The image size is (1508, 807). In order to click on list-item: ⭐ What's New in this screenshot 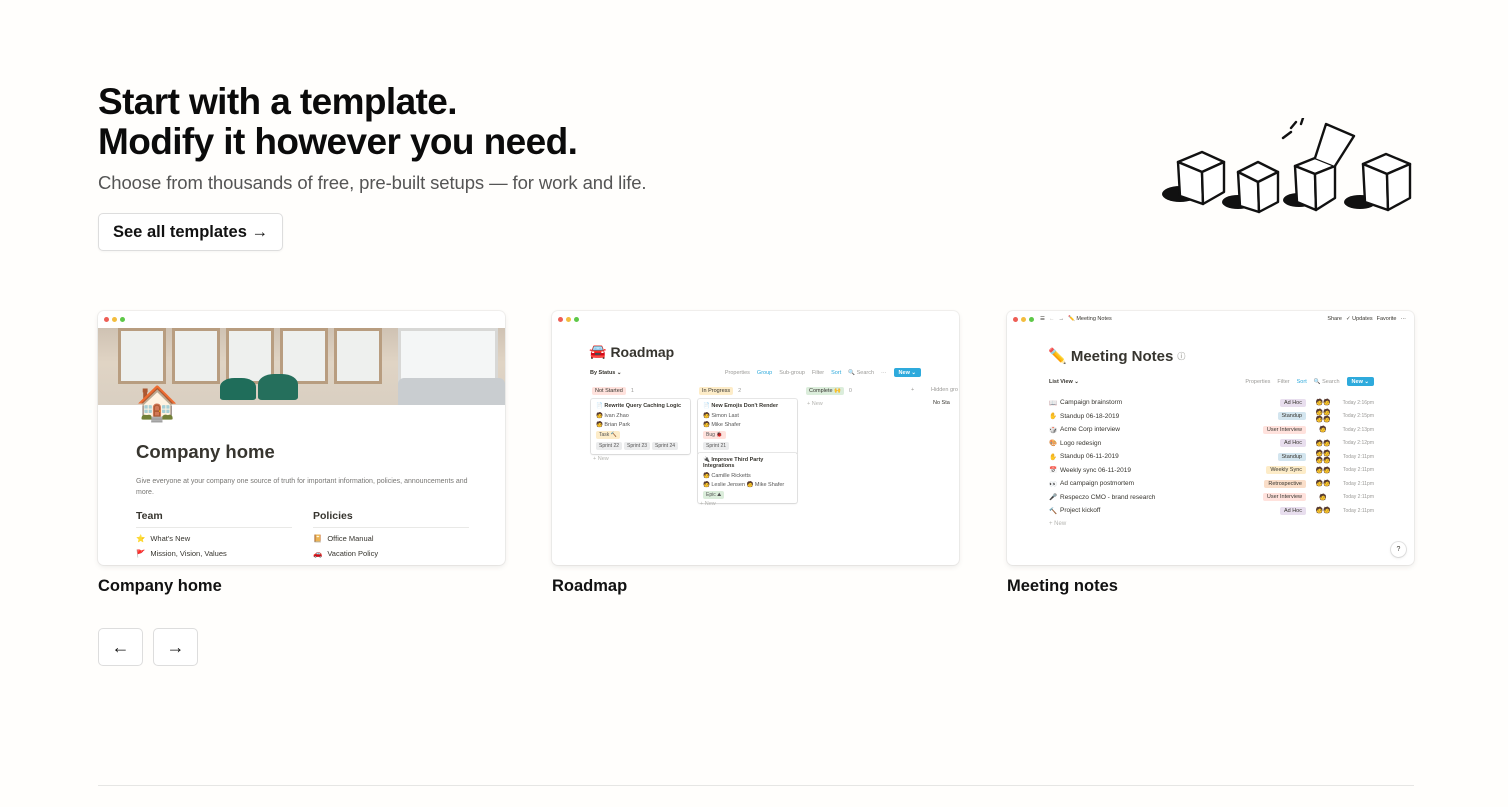, I will do `click(163, 538)`.